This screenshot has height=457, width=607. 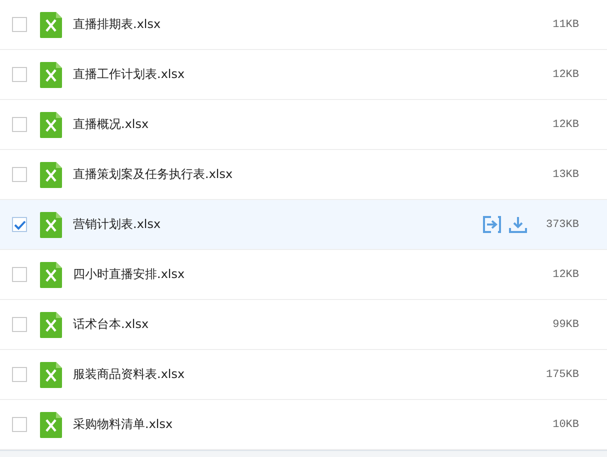 What do you see at coordinates (278, 174) in the screenshot?
I see `file-name: 直播策划案及任务执行表.xlsx` at bounding box center [278, 174].